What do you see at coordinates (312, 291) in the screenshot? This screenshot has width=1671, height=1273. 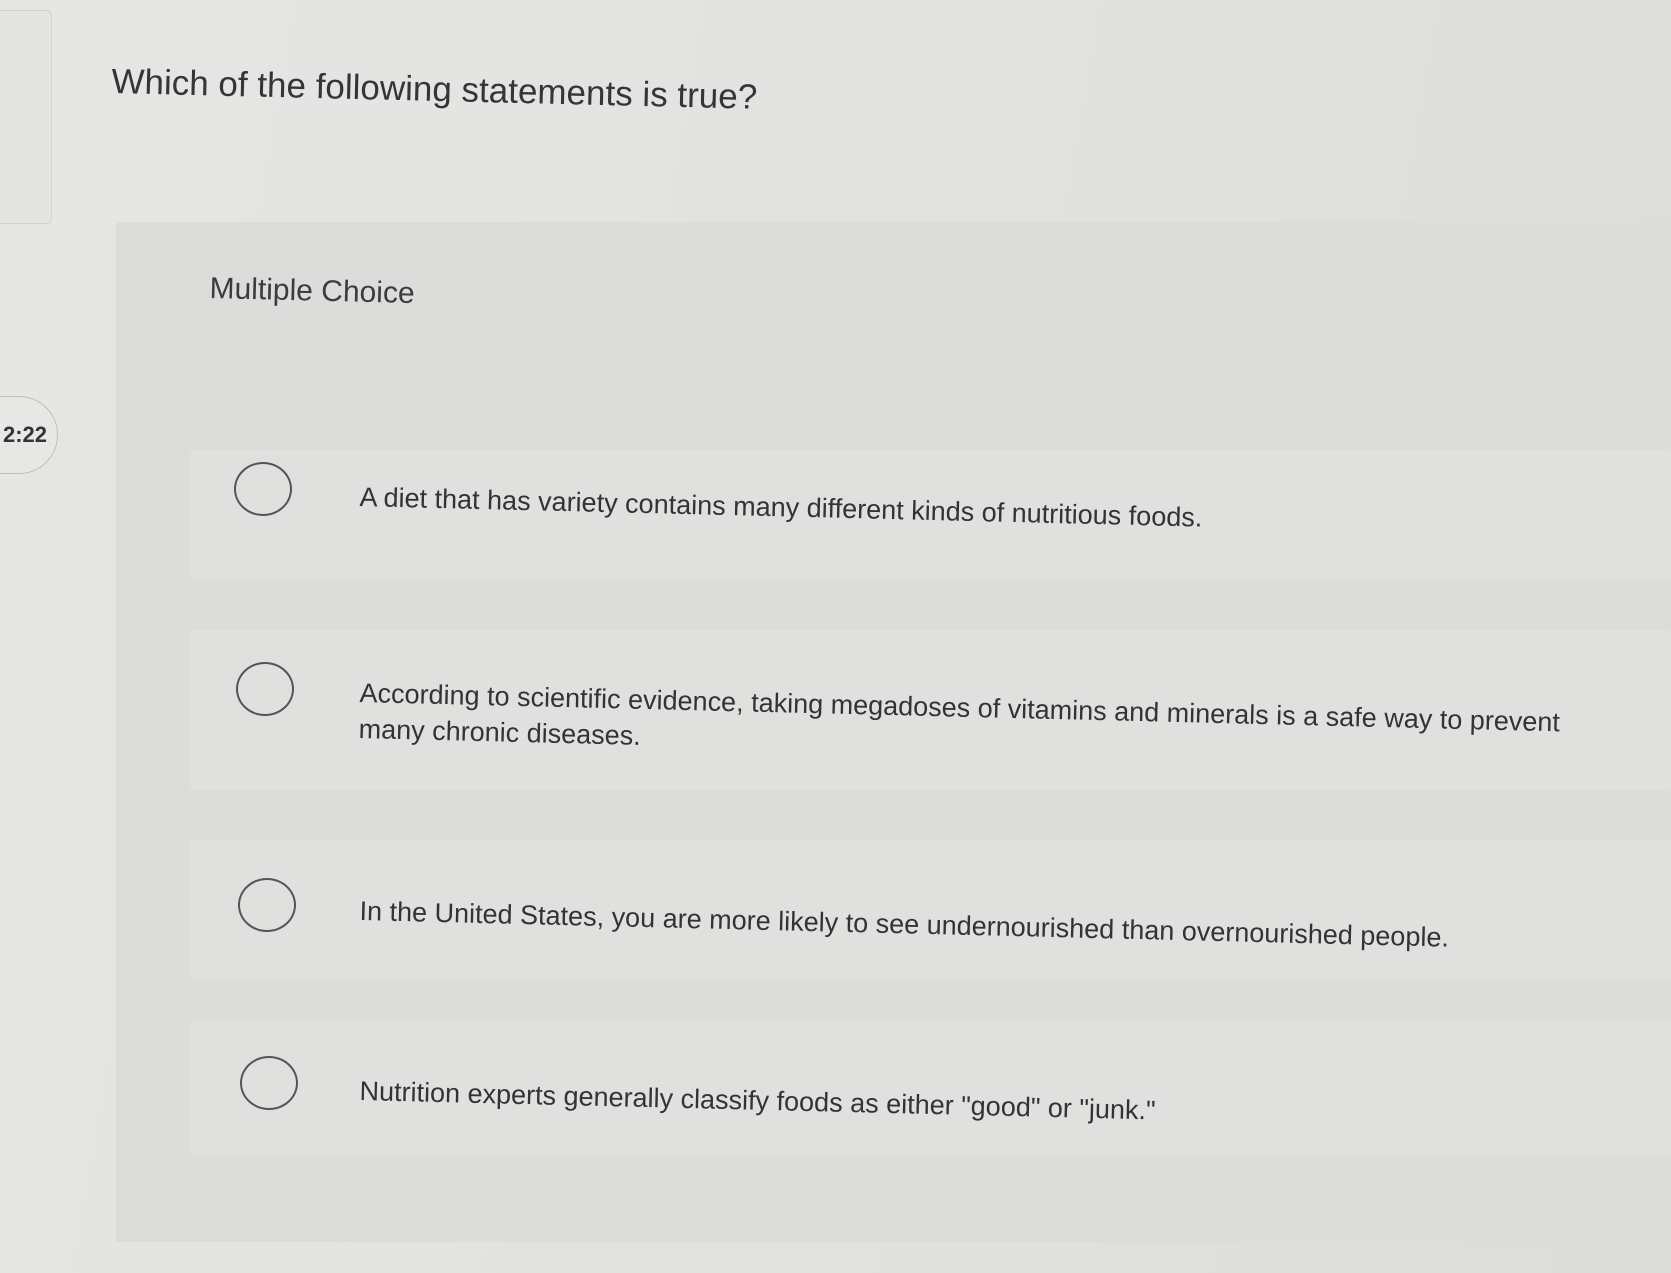 I see `question-type-label: Multiple Choice` at bounding box center [312, 291].